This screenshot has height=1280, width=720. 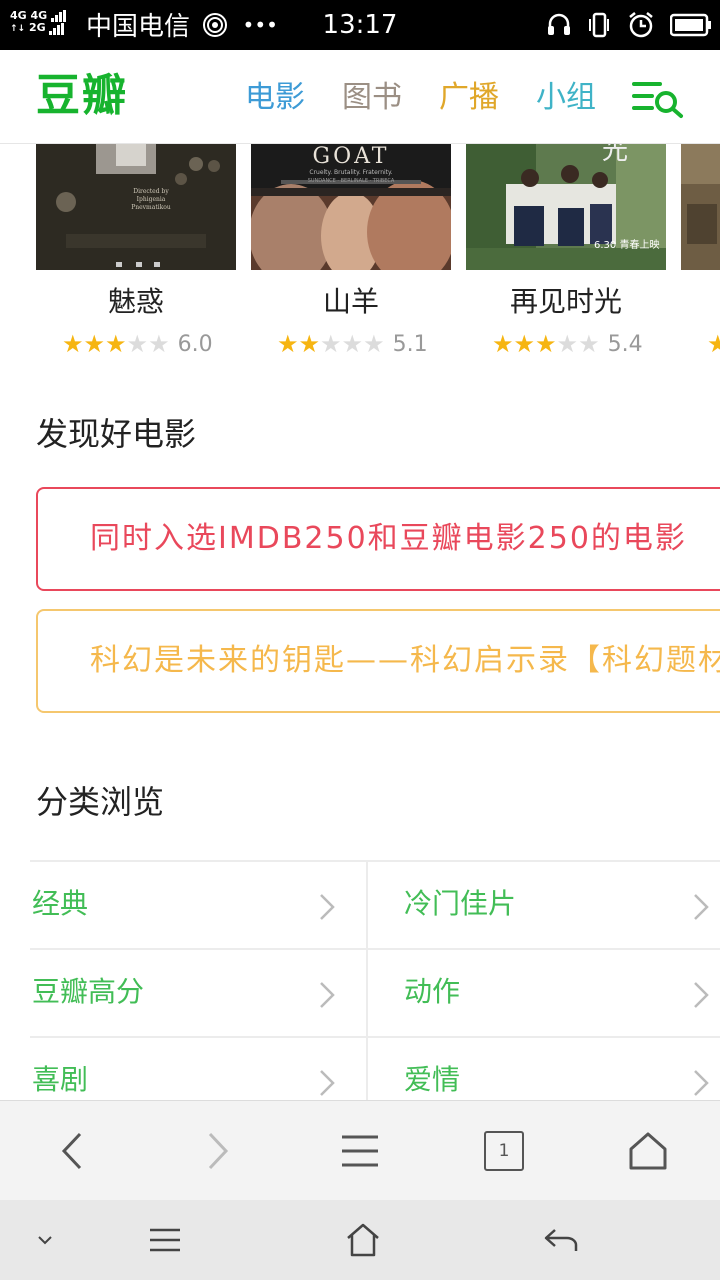 I want to click on movie-rating: ★, so click(x=713, y=344).